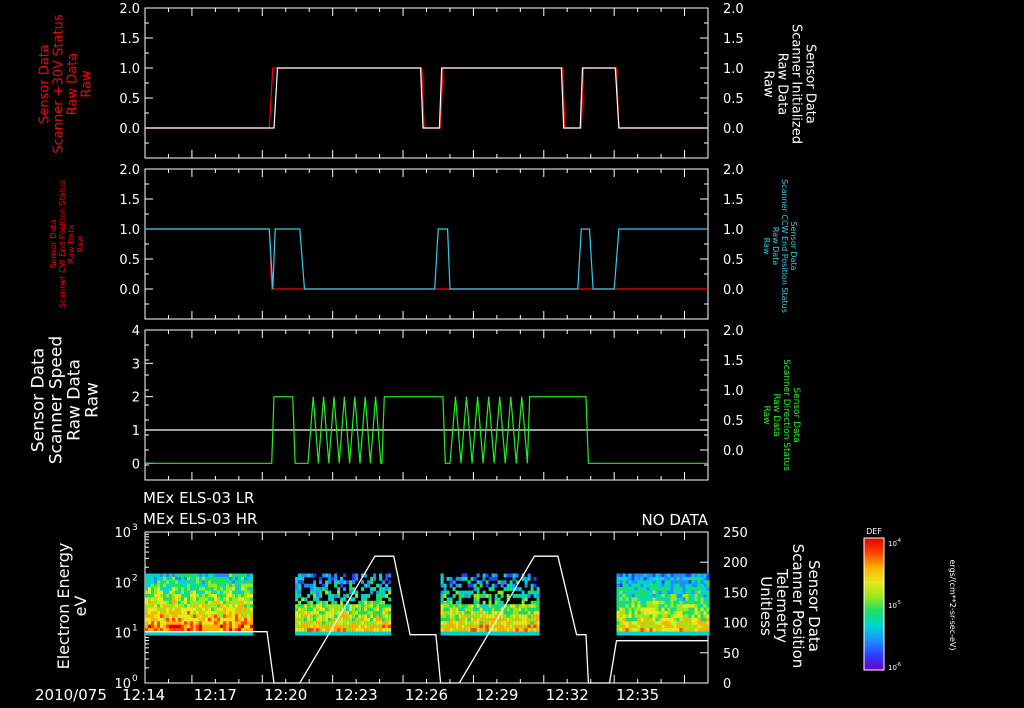 The height and width of the screenshot is (708, 1024). Describe the element at coordinates (733, 200) in the screenshot. I see `y-tick-label-right: 1.5` at that location.